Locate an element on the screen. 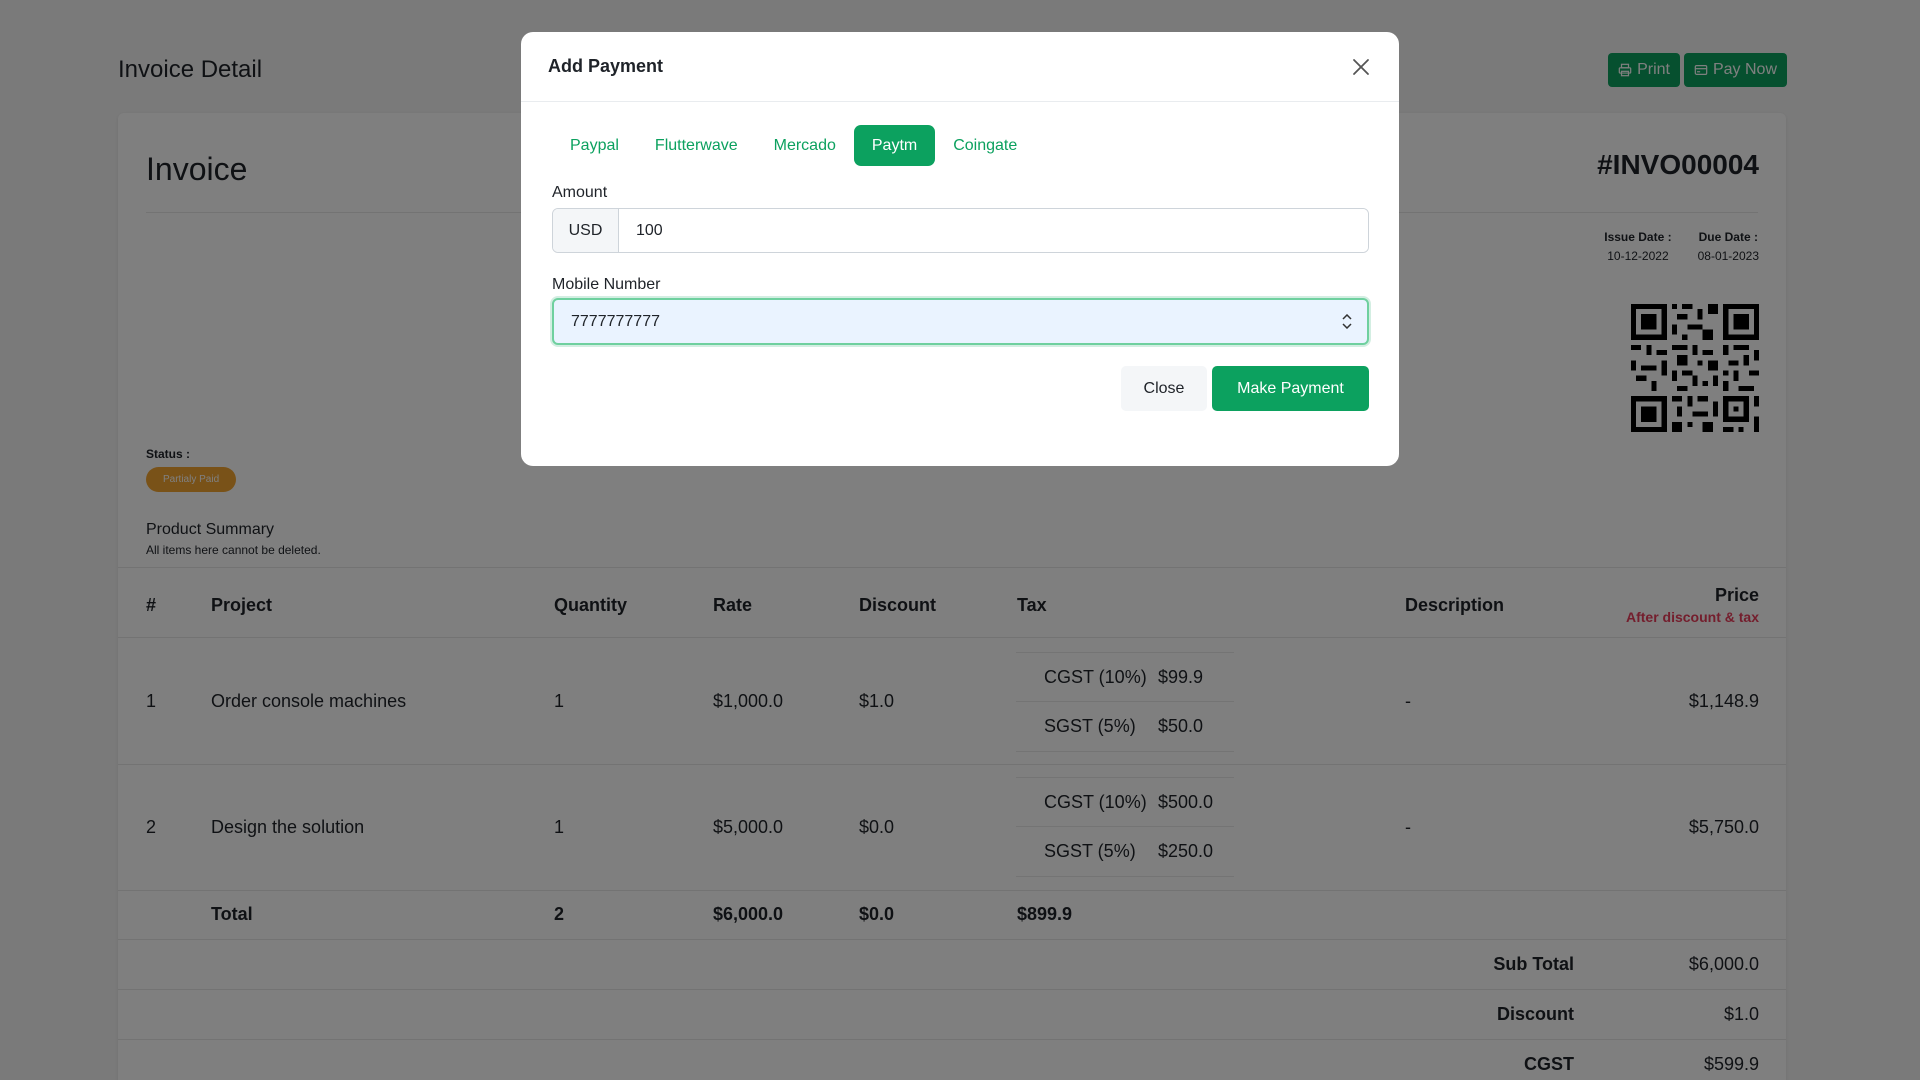 The image size is (1920, 1080). chevron-up-icon is located at coordinates (1347, 317).